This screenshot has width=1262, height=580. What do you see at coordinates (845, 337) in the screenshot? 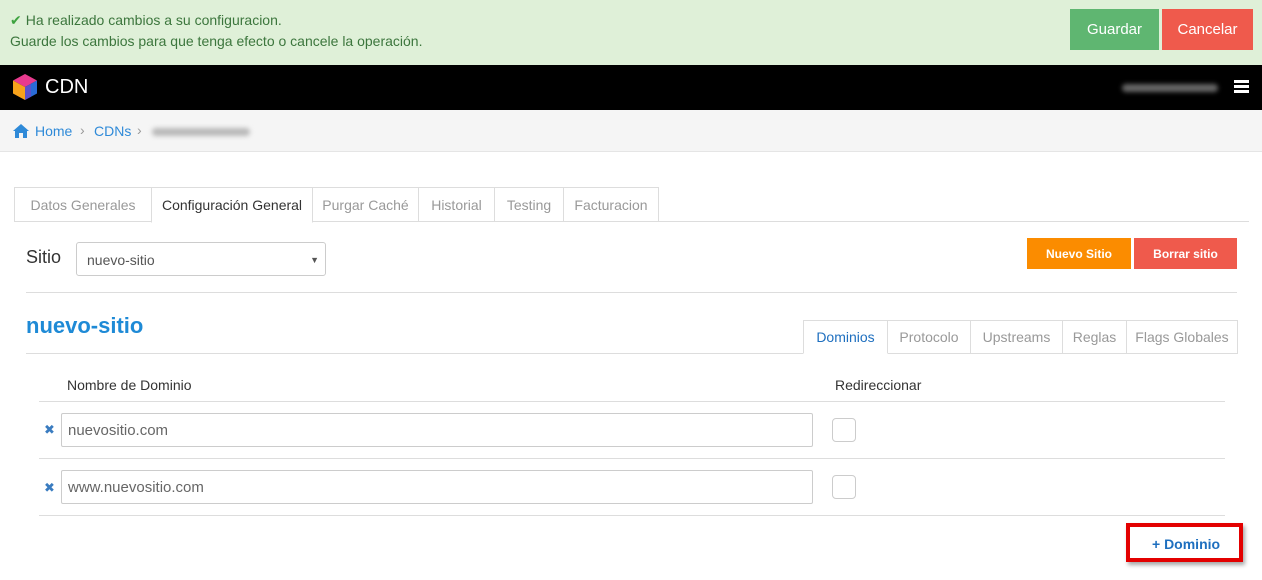
I see `tab-dominios: Dominios` at bounding box center [845, 337].